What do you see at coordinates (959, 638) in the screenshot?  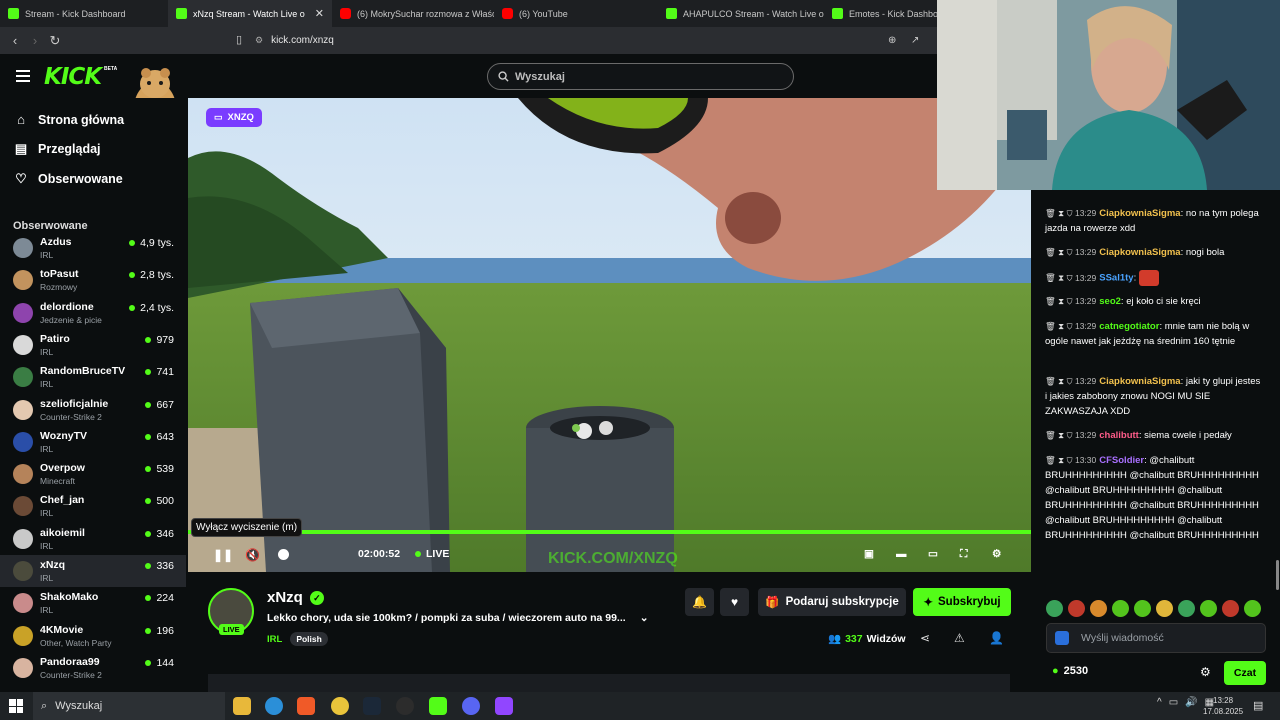 I see `report-icon: ⚠` at bounding box center [959, 638].